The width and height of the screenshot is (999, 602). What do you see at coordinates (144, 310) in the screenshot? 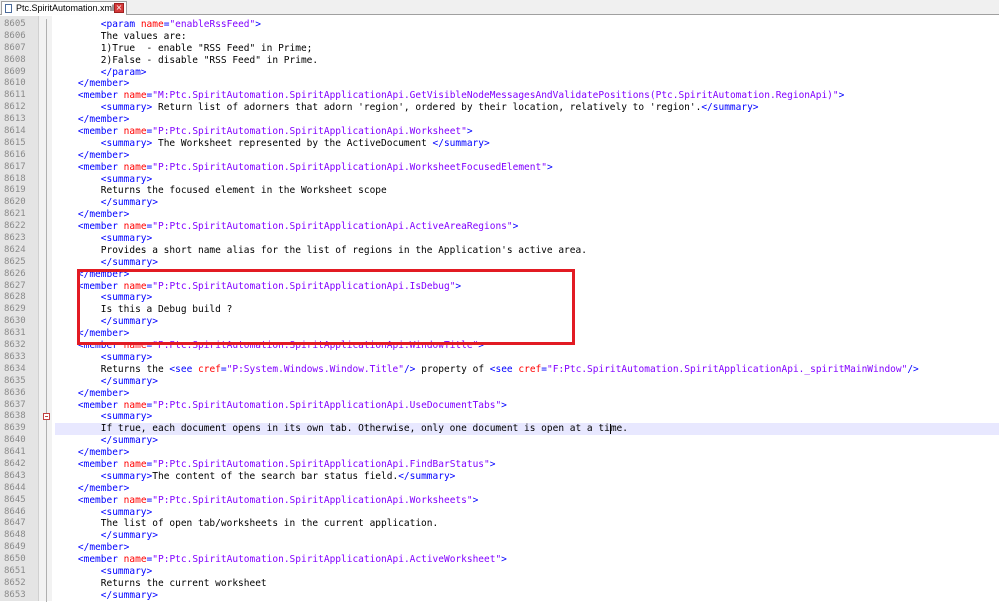
I see `code-text: Is this a Debug build ?` at bounding box center [144, 310].